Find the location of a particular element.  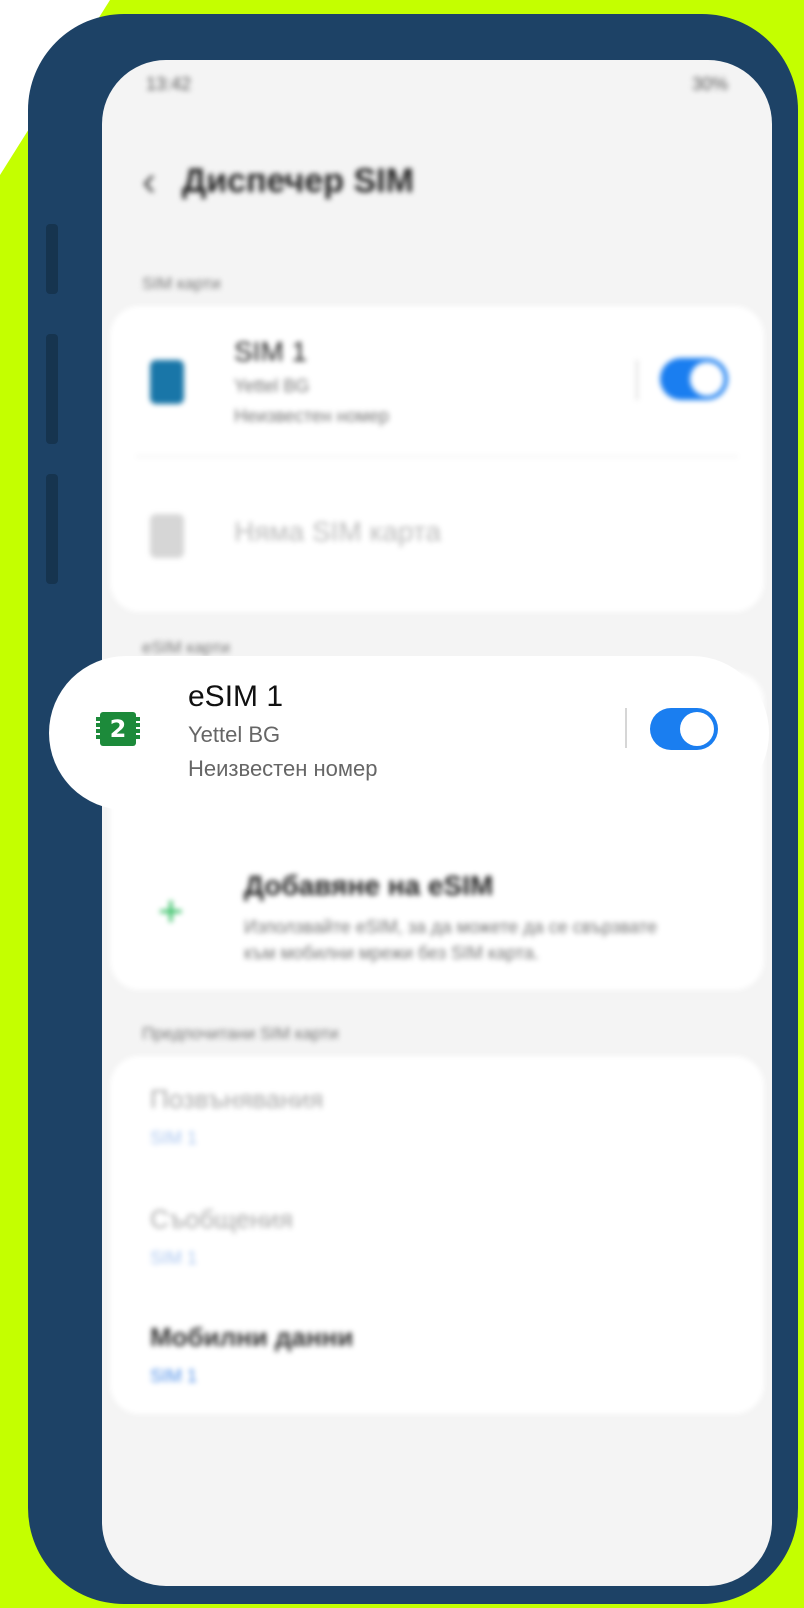

no-sim-row: Няма SIM карта is located at coordinates (437, 533).